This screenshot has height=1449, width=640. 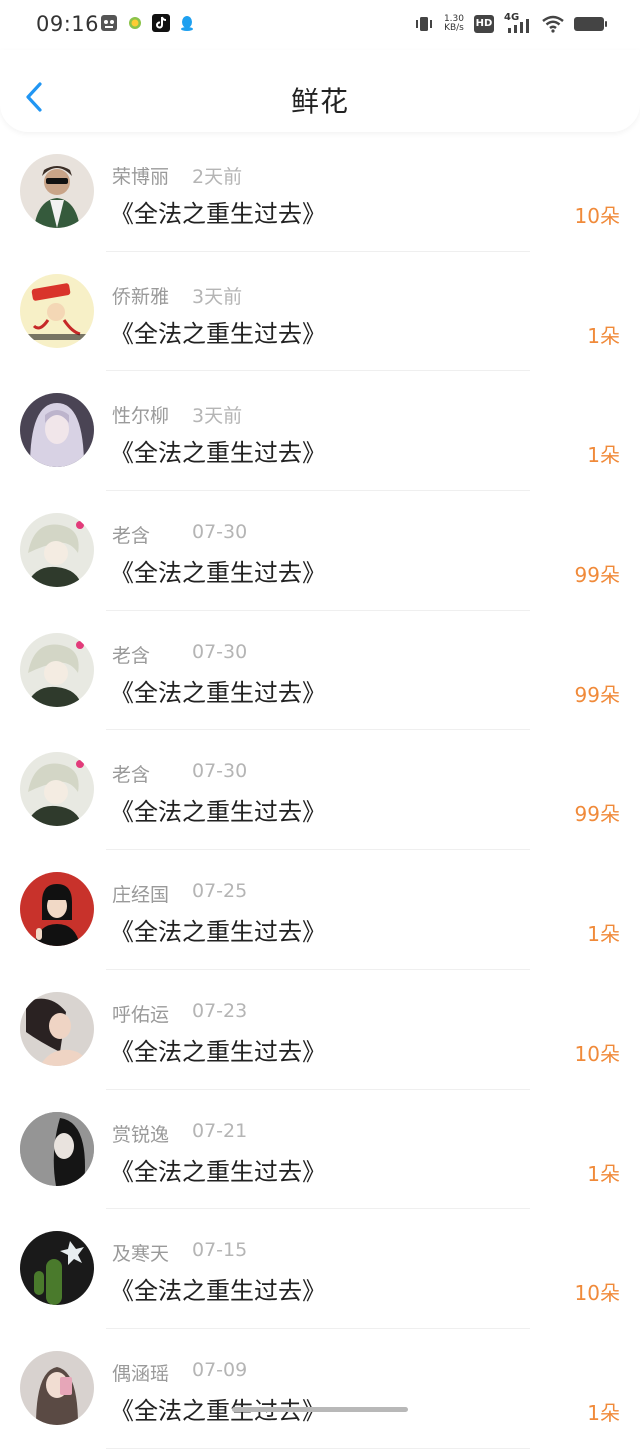 I want to click on battery-icon, so click(x=590, y=24).